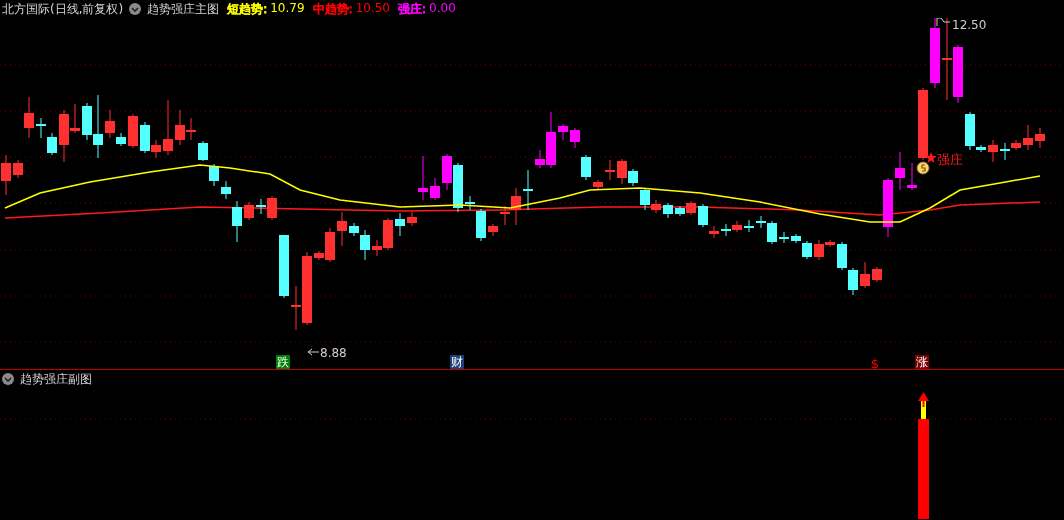  What do you see at coordinates (922, 362) in the screenshot?
I see `signal-badge: 涨` at bounding box center [922, 362].